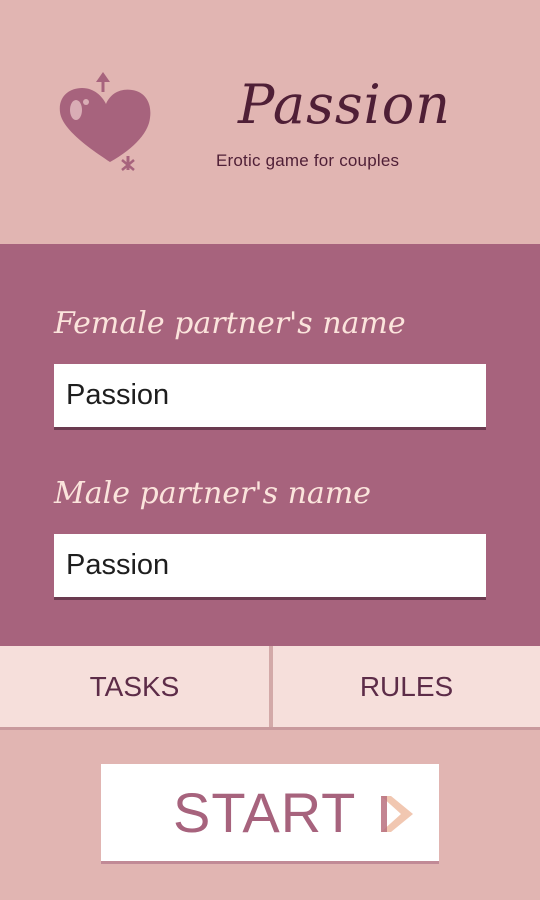  Describe the element at coordinates (212, 493) in the screenshot. I see `male-name-label: Male partner's name` at that location.